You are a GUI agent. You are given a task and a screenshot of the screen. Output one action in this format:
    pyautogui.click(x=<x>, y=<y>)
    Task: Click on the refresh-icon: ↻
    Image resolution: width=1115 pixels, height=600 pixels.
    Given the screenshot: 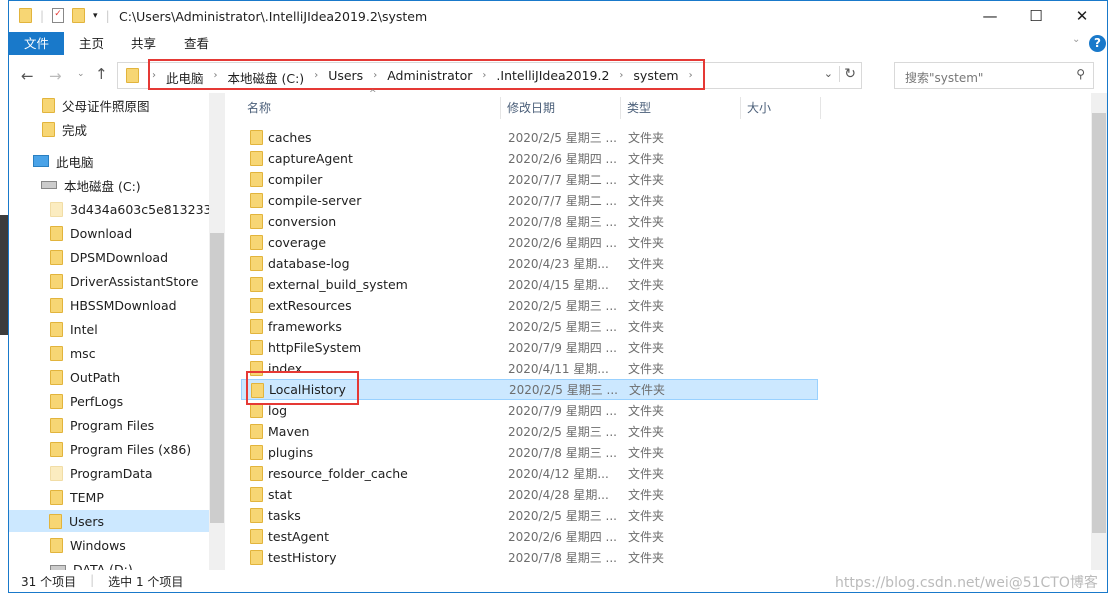 What is the action you would take?
    pyautogui.click(x=847, y=74)
    